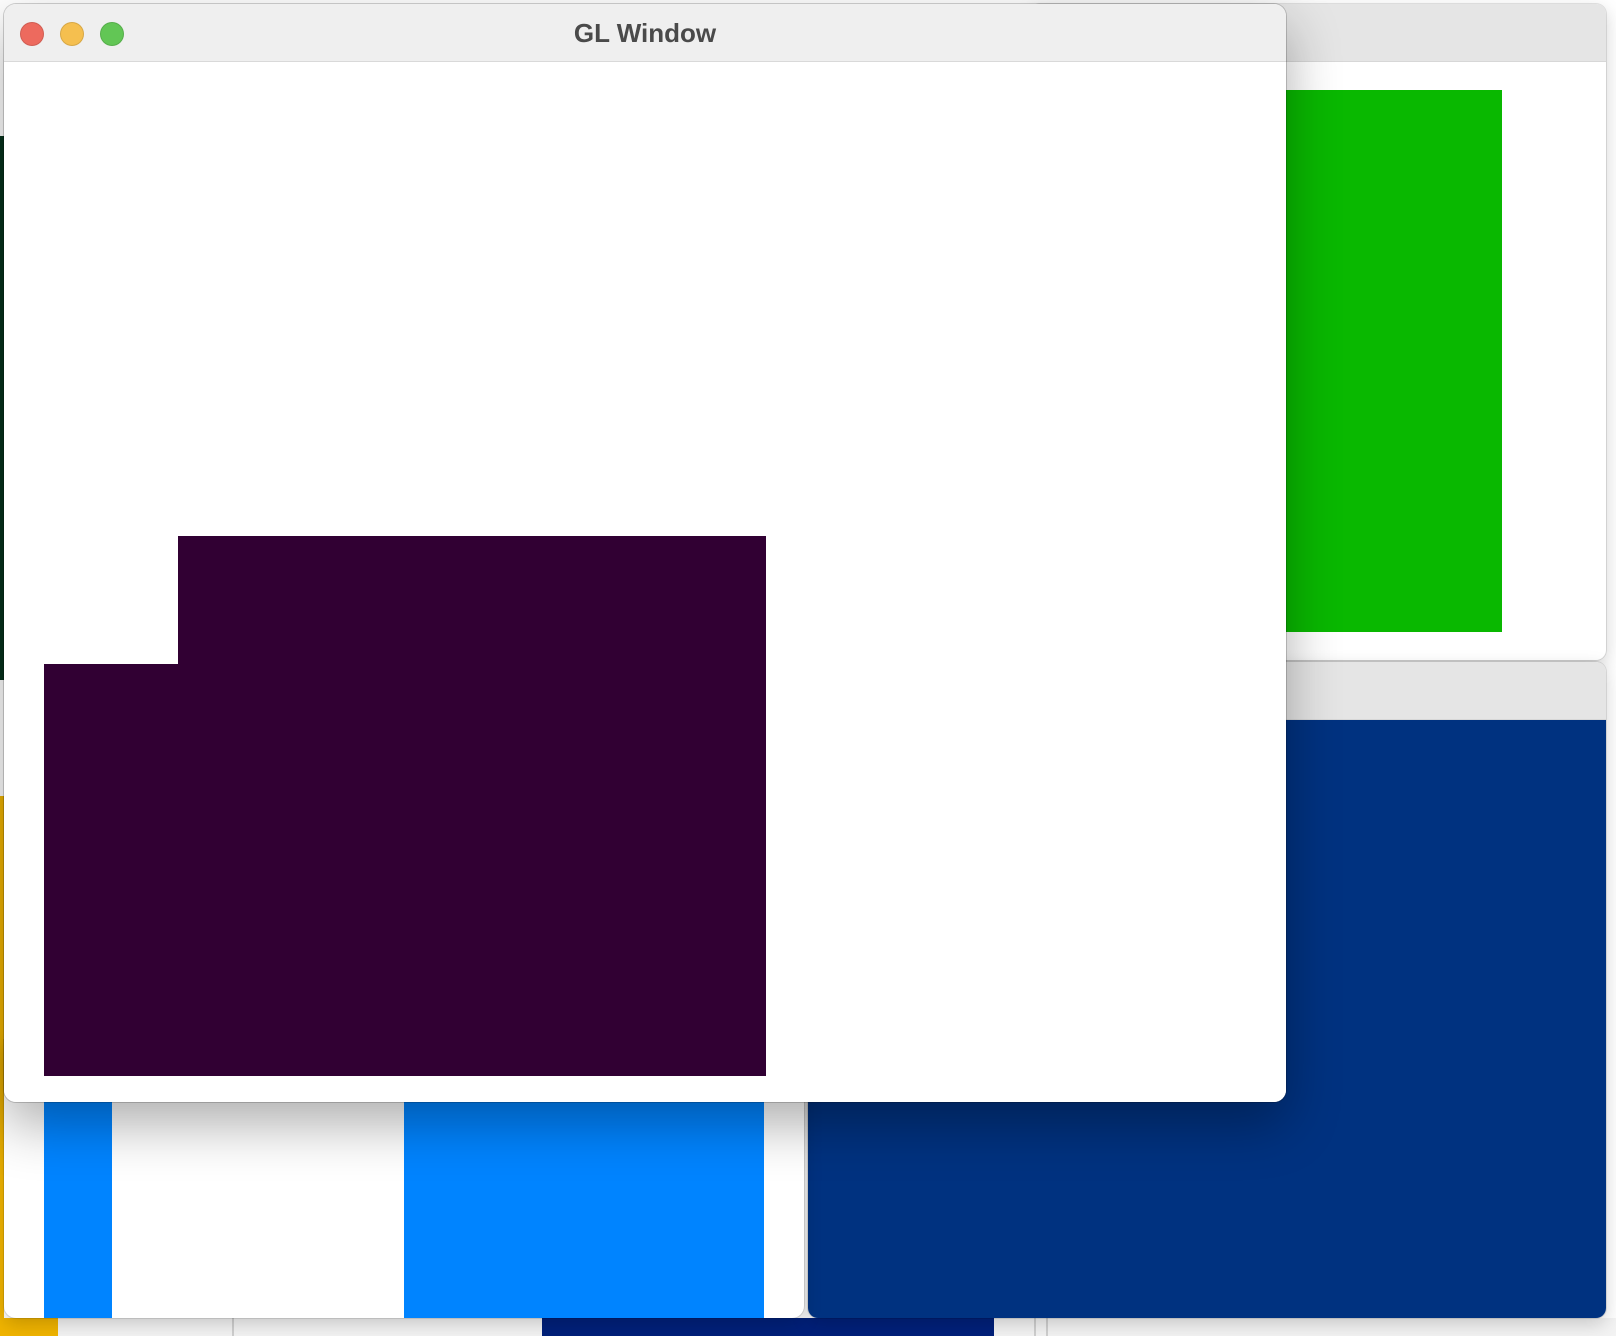  What do you see at coordinates (78, 1209) in the screenshot?
I see `blue-rectangle-left` at bounding box center [78, 1209].